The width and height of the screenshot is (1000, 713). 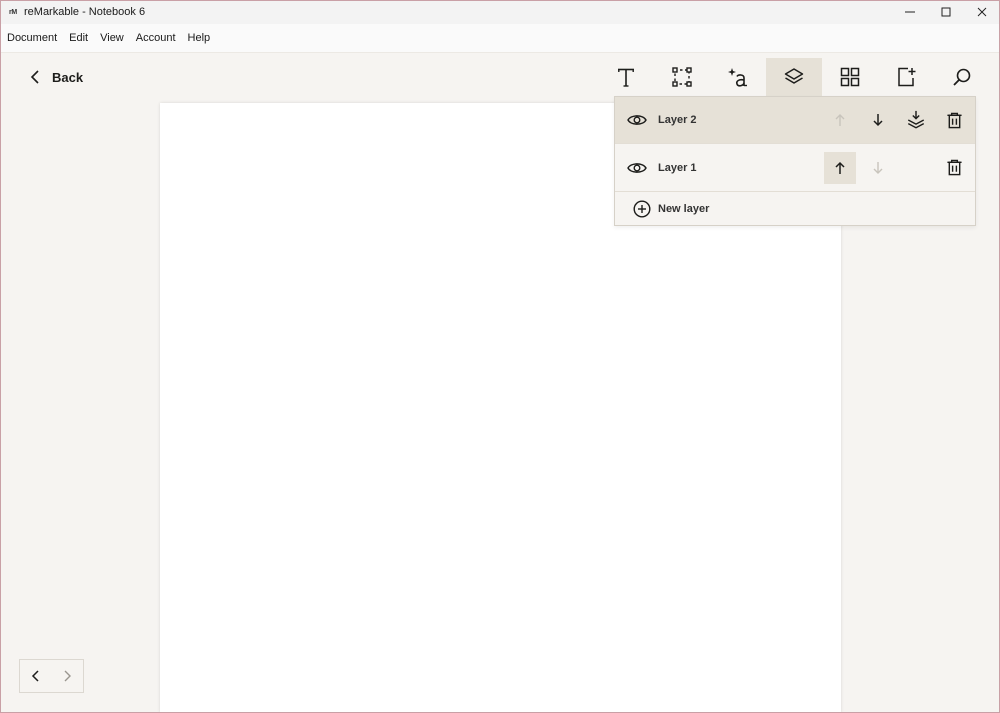 I want to click on layers-tool-button, so click(x=794, y=77).